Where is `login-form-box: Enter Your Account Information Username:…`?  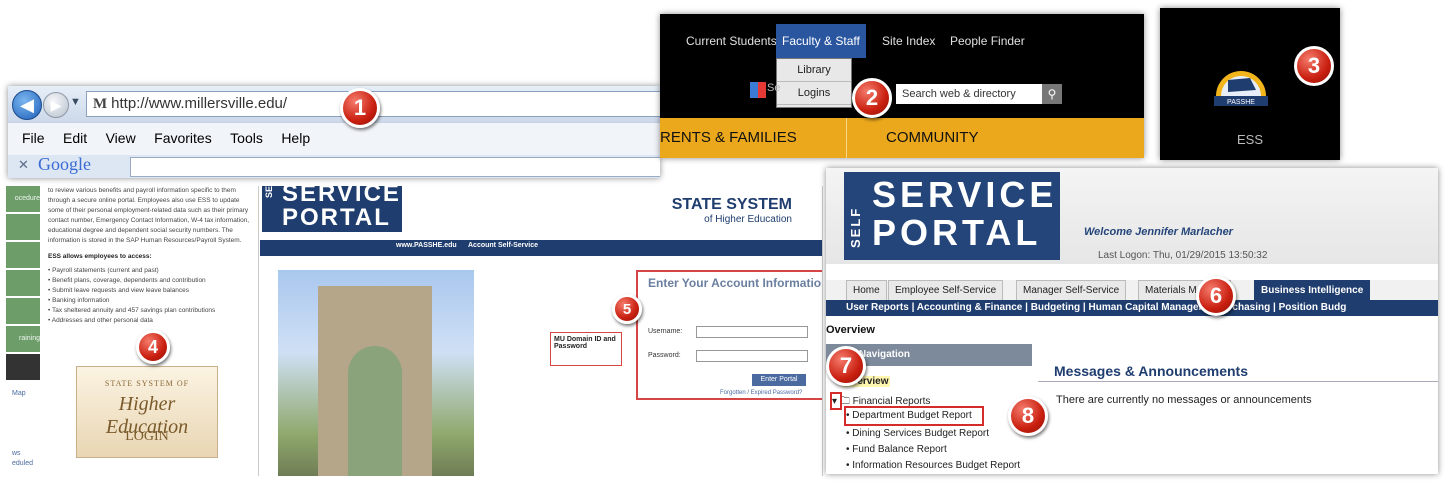 login-form-box: Enter Your Account Information Username:… is located at coordinates (729, 335).